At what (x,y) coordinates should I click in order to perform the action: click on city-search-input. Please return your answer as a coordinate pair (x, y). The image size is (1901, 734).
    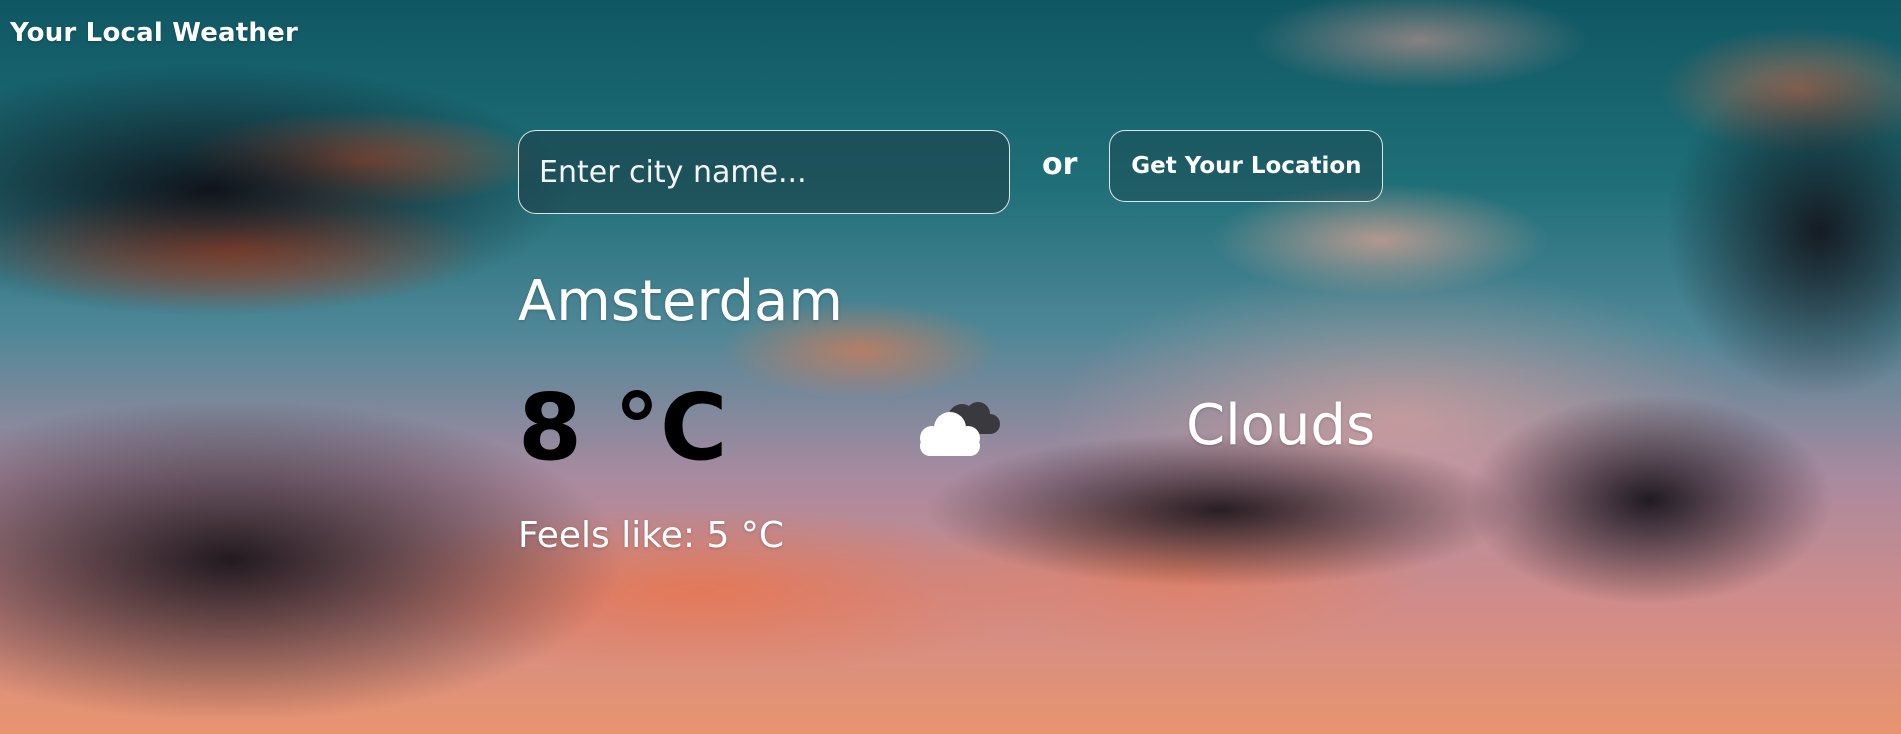
    Looking at the image, I should click on (764, 172).